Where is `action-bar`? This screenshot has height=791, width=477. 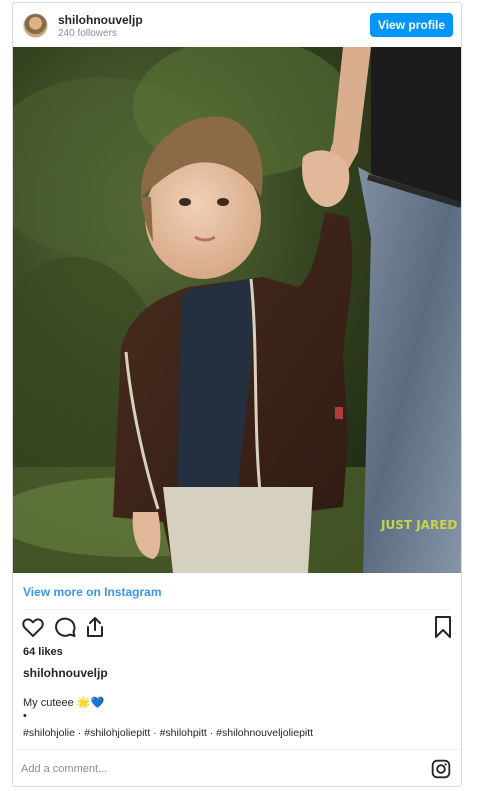
action-bar is located at coordinates (238, 628).